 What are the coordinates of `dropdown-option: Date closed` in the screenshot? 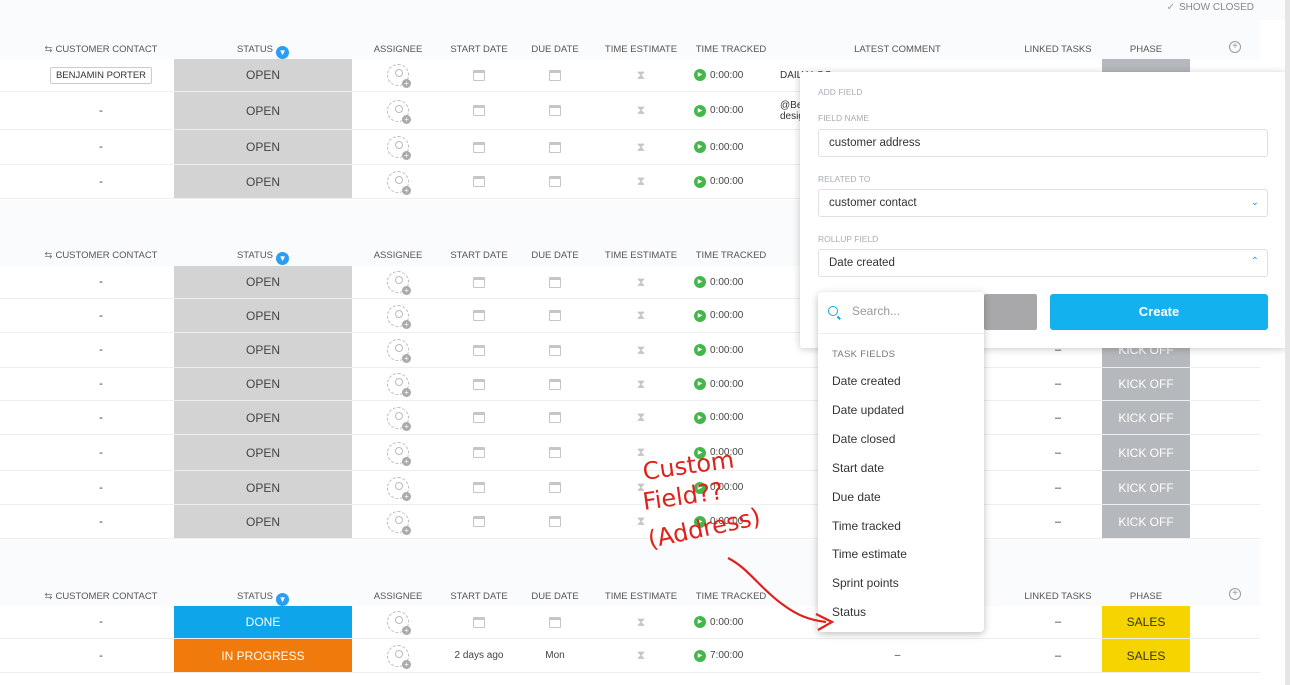 It's located at (901, 439).